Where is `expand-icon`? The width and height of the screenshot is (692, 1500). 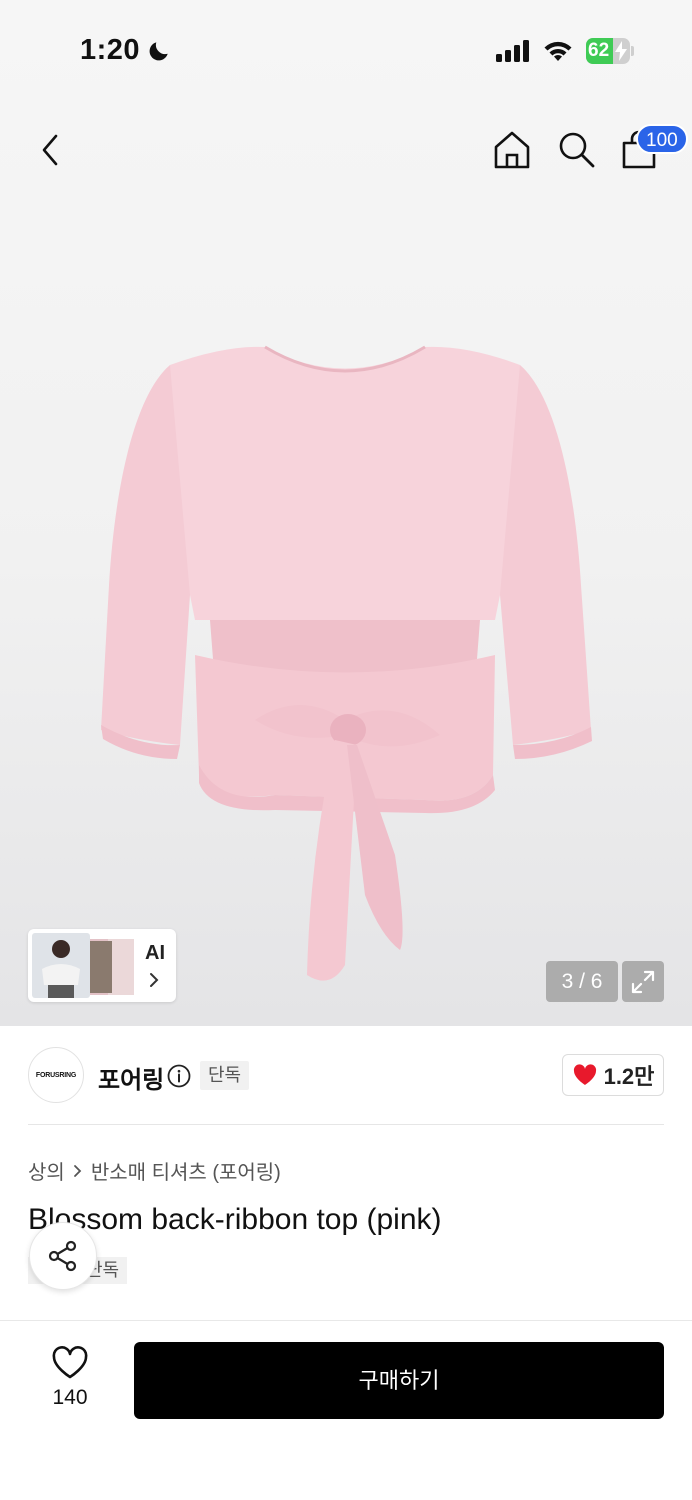 expand-icon is located at coordinates (643, 981).